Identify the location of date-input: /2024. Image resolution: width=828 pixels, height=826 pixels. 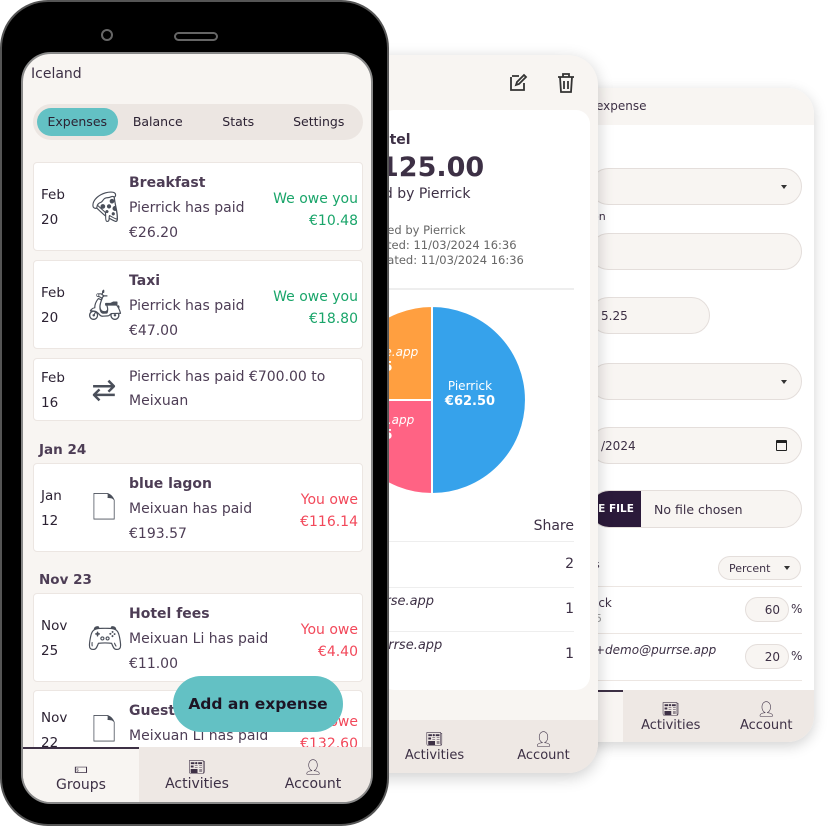
(696, 445).